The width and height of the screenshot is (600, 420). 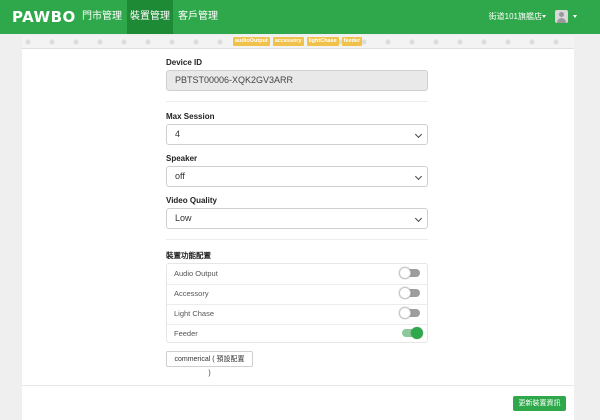 What do you see at coordinates (539, 403) in the screenshot?
I see `update-device-button: 更新裝置資訊` at bounding box center [539, 403].